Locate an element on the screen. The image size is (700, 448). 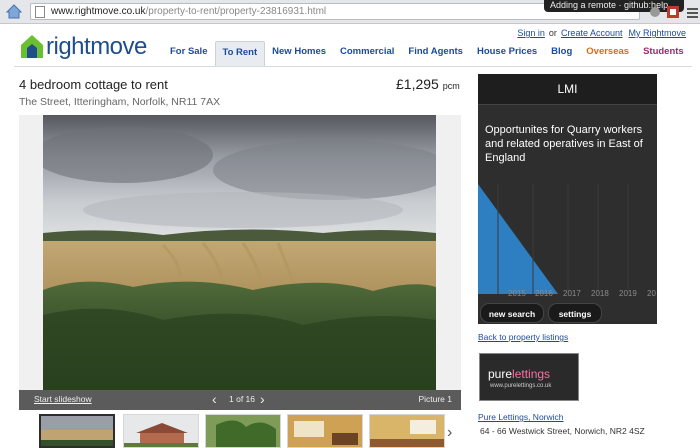
gallery-controls: Start slideshow ‹ 1 of 16 › Picture 1 is located at coordinates (240, 400).